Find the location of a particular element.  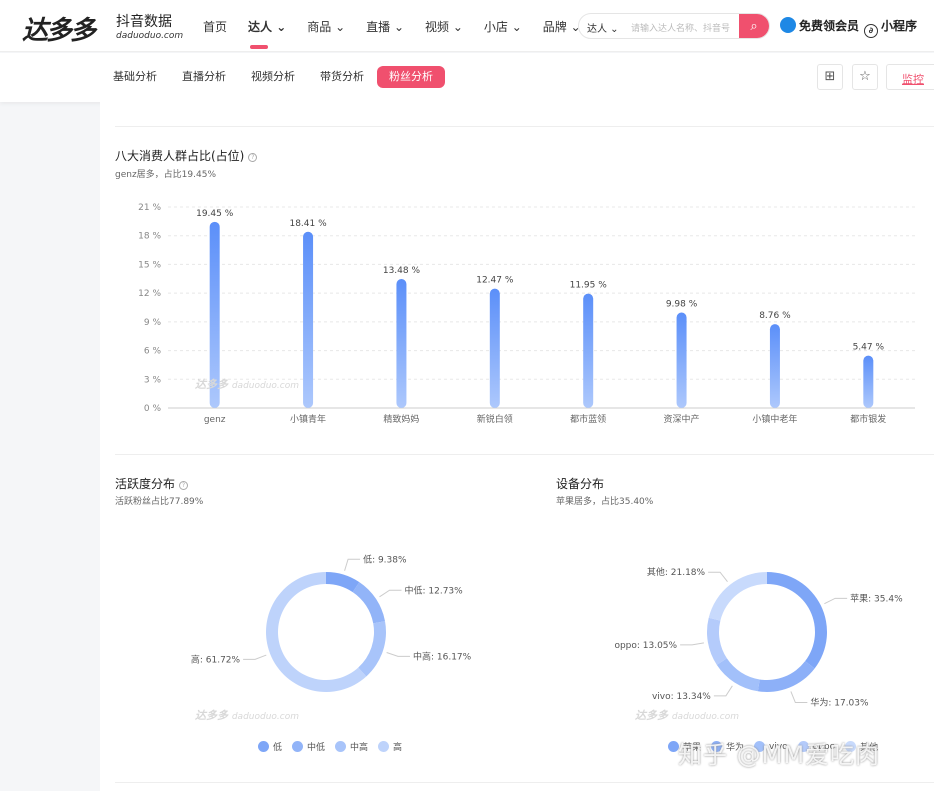

overlay-watermark: 知乎 @MM爱吃肉 is located at coordinates (779, 755).